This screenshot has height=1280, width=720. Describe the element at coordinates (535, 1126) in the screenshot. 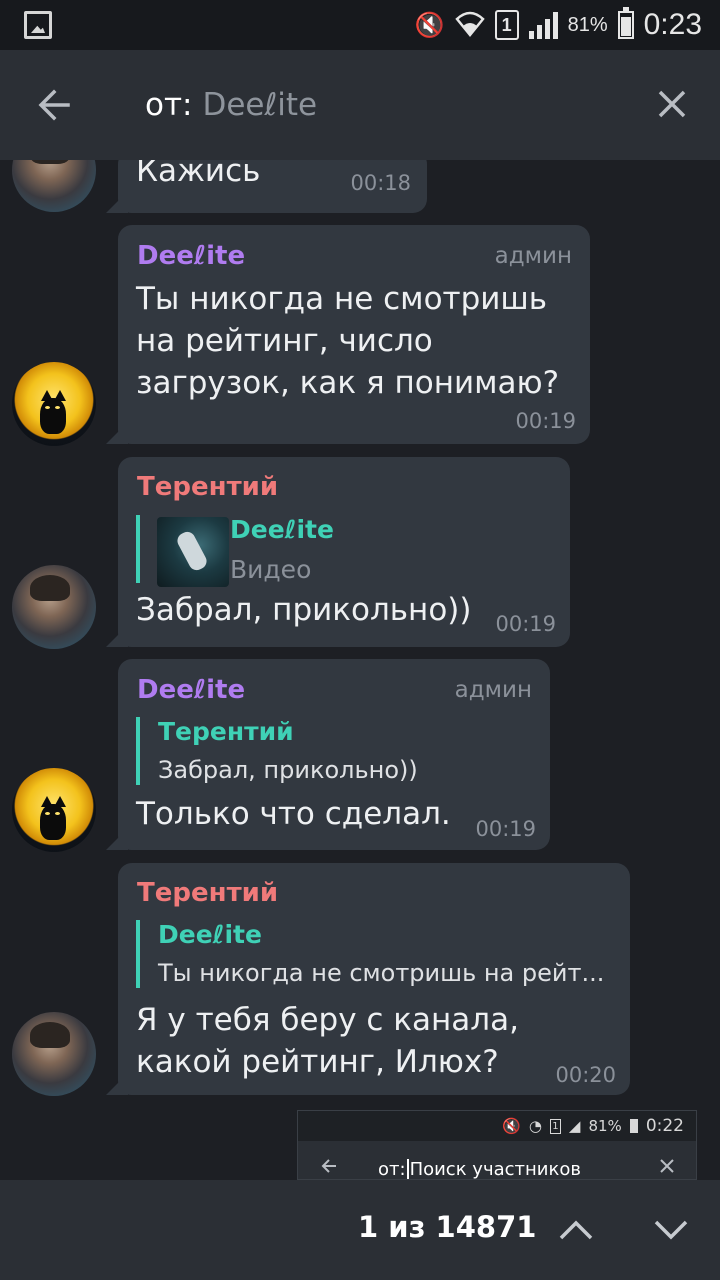

I see `wifi-icon: ◔` at that location.